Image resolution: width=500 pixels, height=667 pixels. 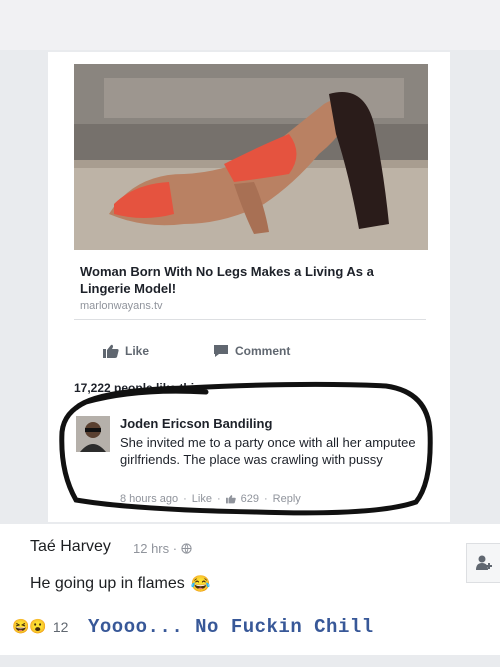 What do you see at coordinates (263, 351) in the screenshot?
I see `comment-label: Comment` at bounding box center [263, 351].